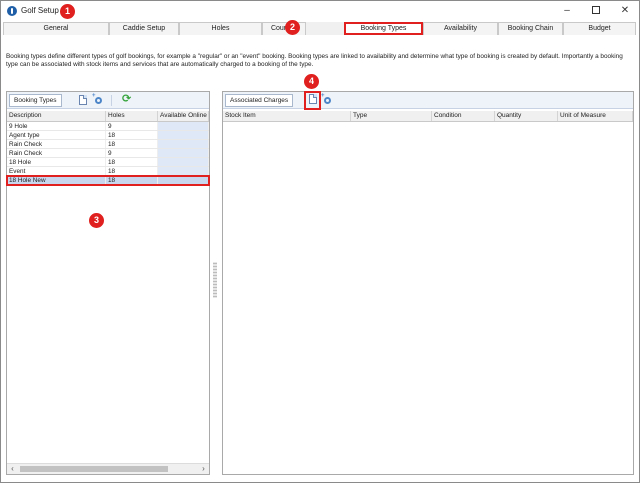 This screenshot has width=640, height=483. Describe the element at coordinates (311, 81) in the screenshot. I see `step-badge-4: 4` at that location.